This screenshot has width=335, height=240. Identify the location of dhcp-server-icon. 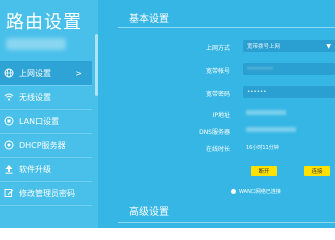
(9, 145).